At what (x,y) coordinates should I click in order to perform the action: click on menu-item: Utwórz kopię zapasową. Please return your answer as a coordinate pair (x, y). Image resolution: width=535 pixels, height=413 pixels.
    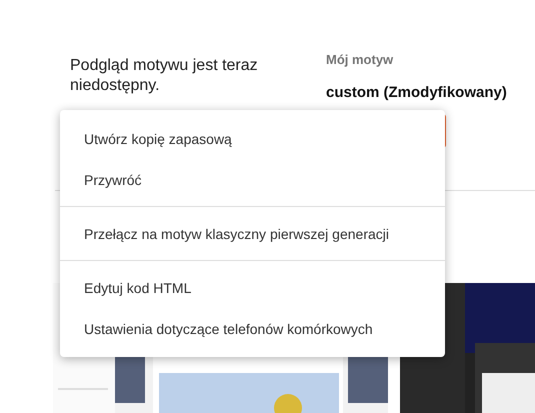
    Looking at the image, I should click on (252, 138).